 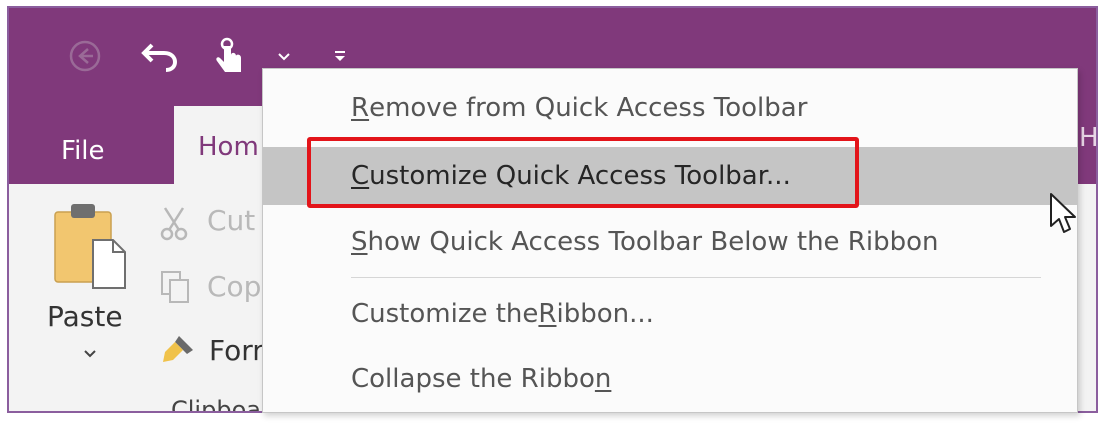 What do you see at coordinates (85, 56) in the screenshot?
I see `back-arrow-icon` at bounding box center [85, 56].